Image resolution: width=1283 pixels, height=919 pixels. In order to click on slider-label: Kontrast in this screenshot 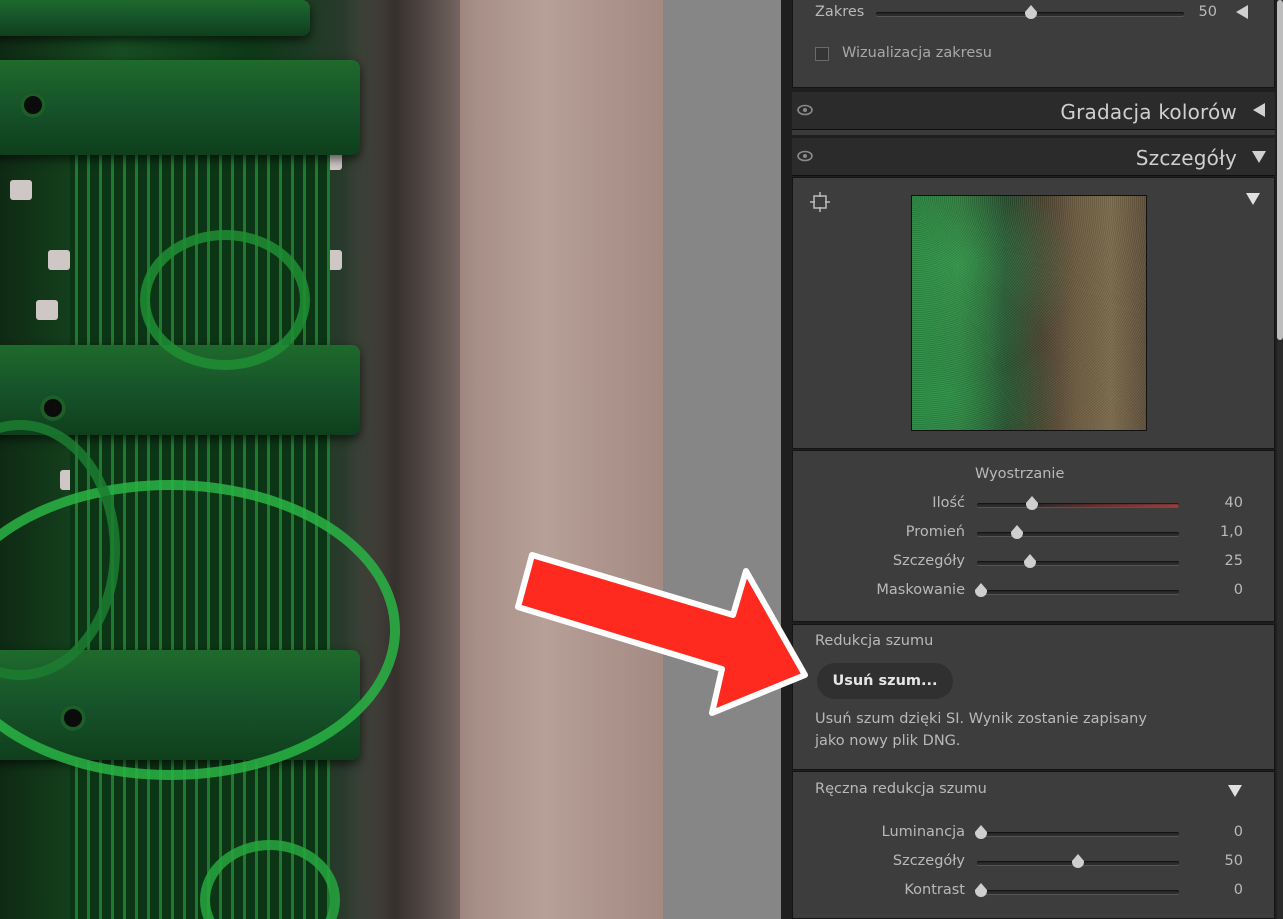, I will do `click(934, 890)`.